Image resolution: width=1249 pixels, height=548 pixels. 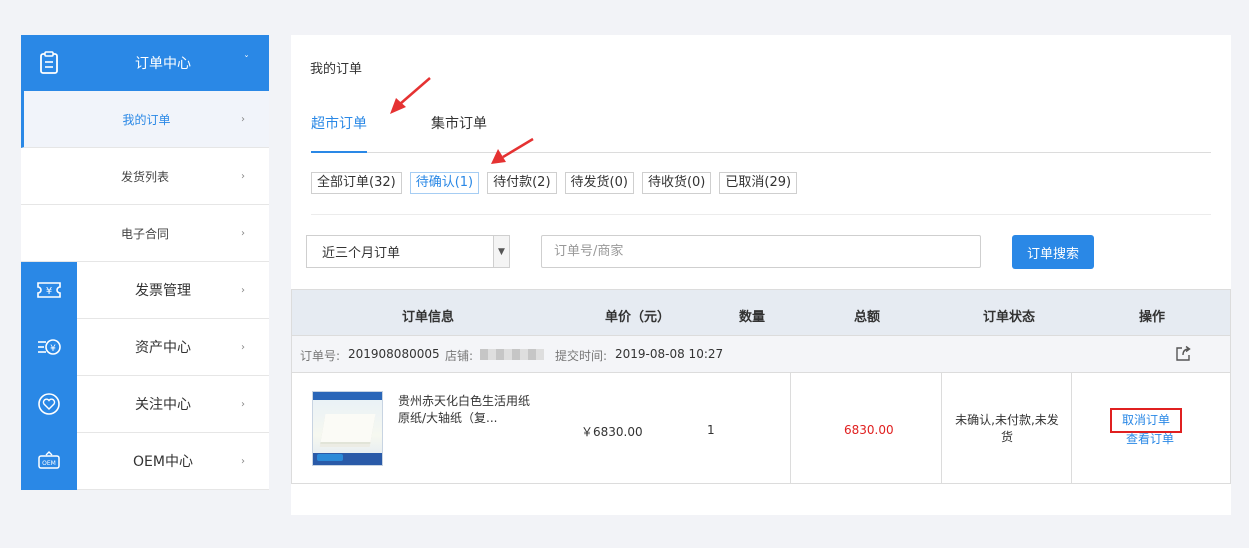 What do you see at coordinates (408, 251) in the screenshot?
I see `period-select: 近三个月订单 ▼` at bounding box center [408, 251].